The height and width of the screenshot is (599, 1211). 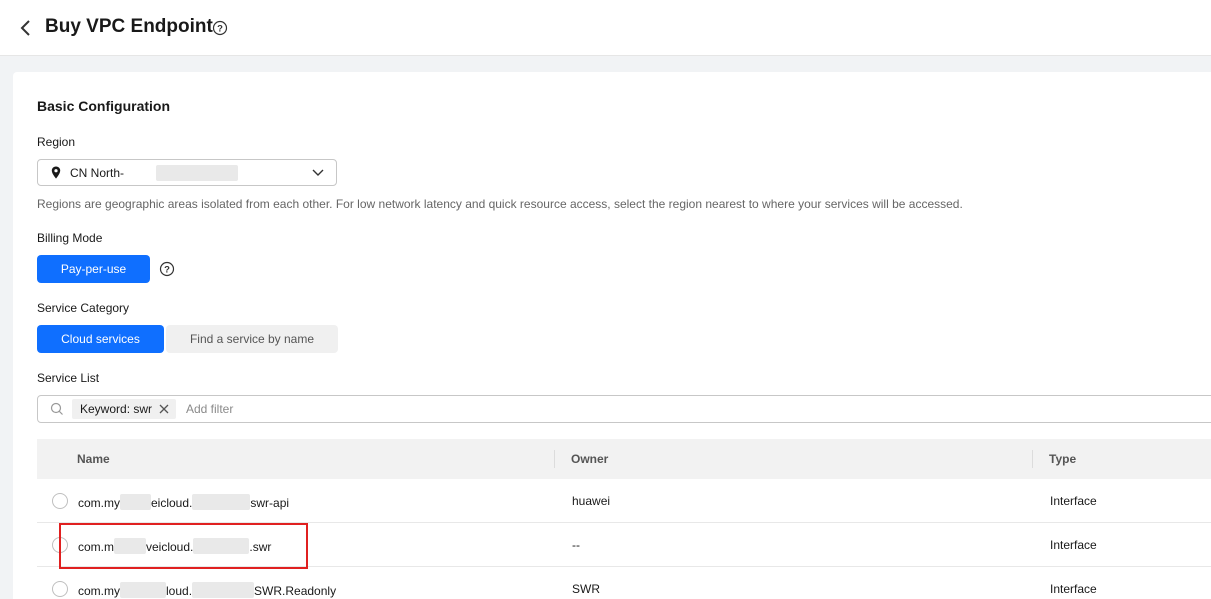 I want to click on table-header: Name Owner Type, so click(x=624, y=459).